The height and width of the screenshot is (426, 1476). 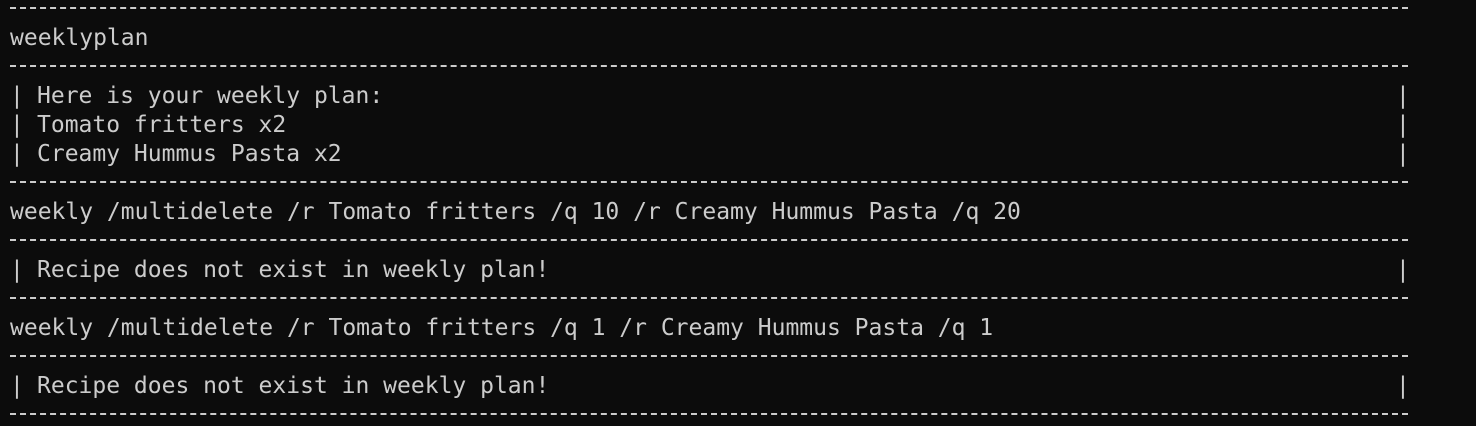 What do you see at coordinates (210, 96) in the screenshot?
I see `output-line: Here is your weekly plan:` at bounding box center [210, 96].